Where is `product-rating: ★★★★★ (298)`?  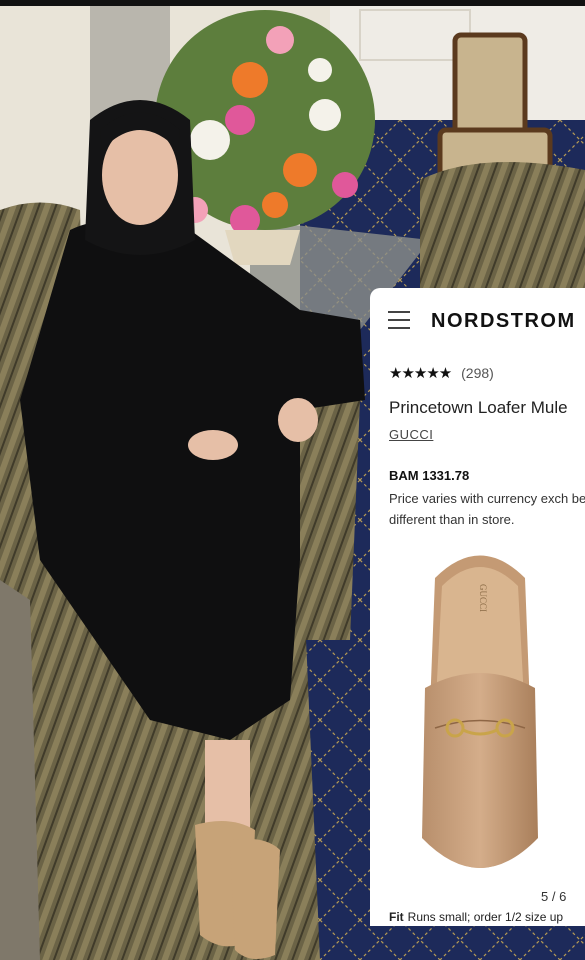 product-rating: ★★★★★ (298) is located at coordinates (441, 373).